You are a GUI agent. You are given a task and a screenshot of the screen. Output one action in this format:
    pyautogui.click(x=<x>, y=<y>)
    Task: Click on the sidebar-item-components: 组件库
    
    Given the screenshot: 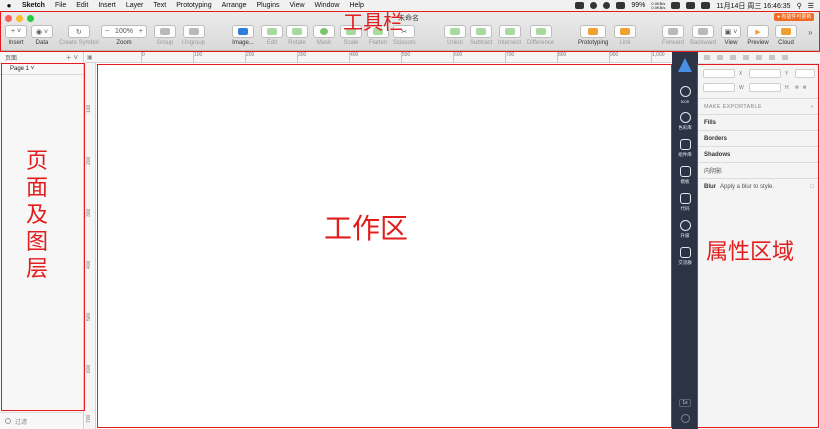 What is the action you would take?
    pyautogui.click(x=685, y=148)
    